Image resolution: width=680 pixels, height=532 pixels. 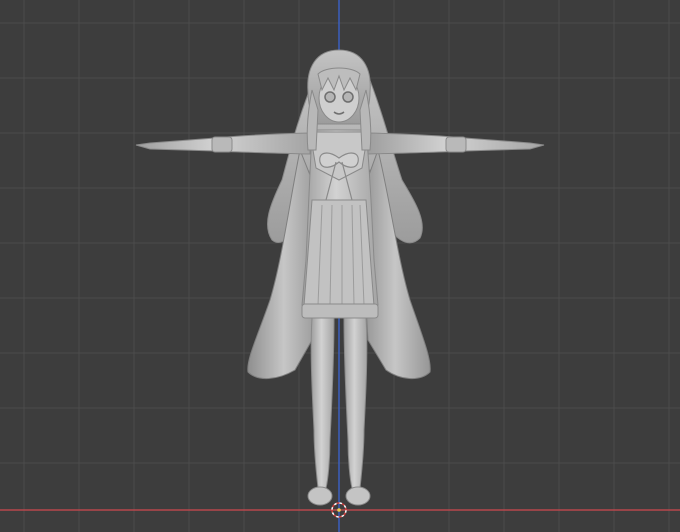 I want to click on skirt-hem, so click(x=340, y=311).